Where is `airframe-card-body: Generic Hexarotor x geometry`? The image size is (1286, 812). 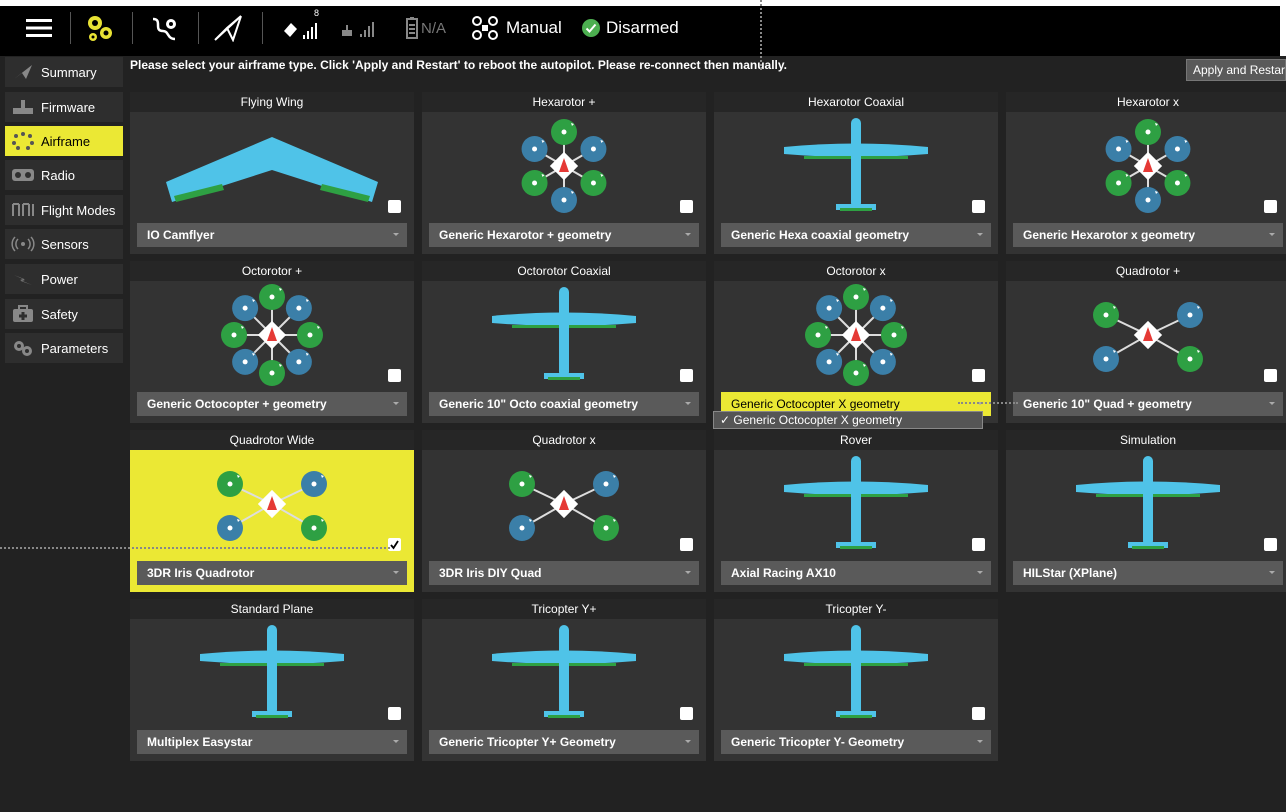
airframe-card-body: Generic Hexarotor x geometry is located at coordinates (1146, 183).